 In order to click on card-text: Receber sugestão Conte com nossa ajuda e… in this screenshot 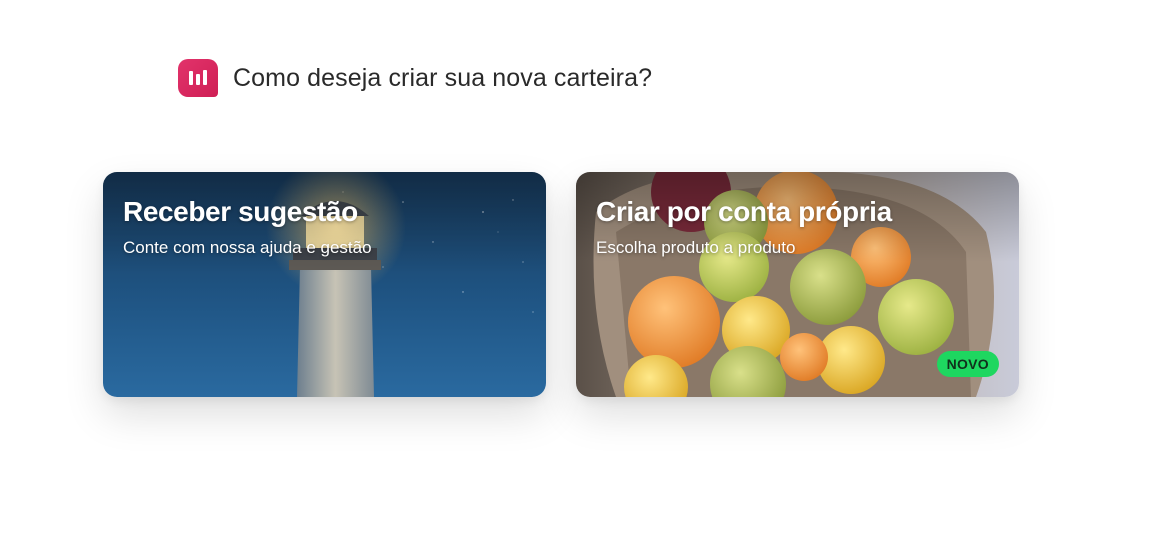, I will do `click(247, 227)`.